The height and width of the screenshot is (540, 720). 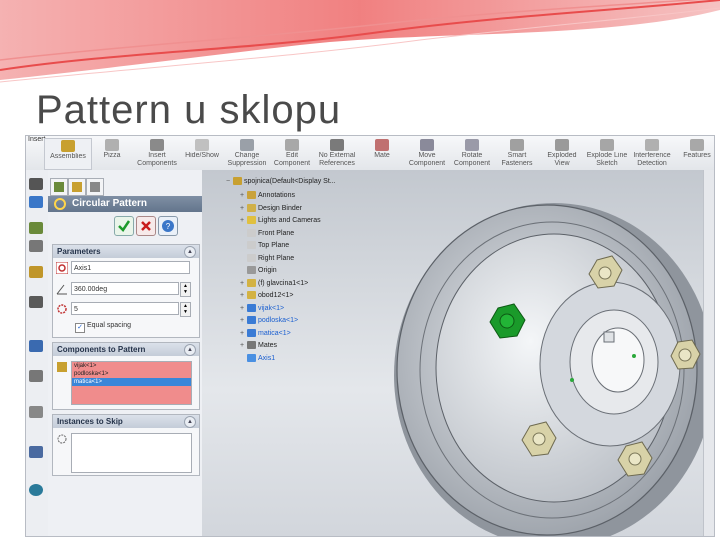 I want to click on equal-spacing-label: Equal spacing, so click(x=109, y=325).